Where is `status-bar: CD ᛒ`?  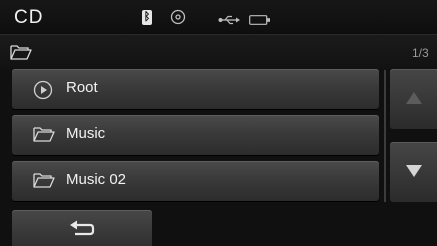
status-bar: CD ᛒ is located at coordinates (218, 17).